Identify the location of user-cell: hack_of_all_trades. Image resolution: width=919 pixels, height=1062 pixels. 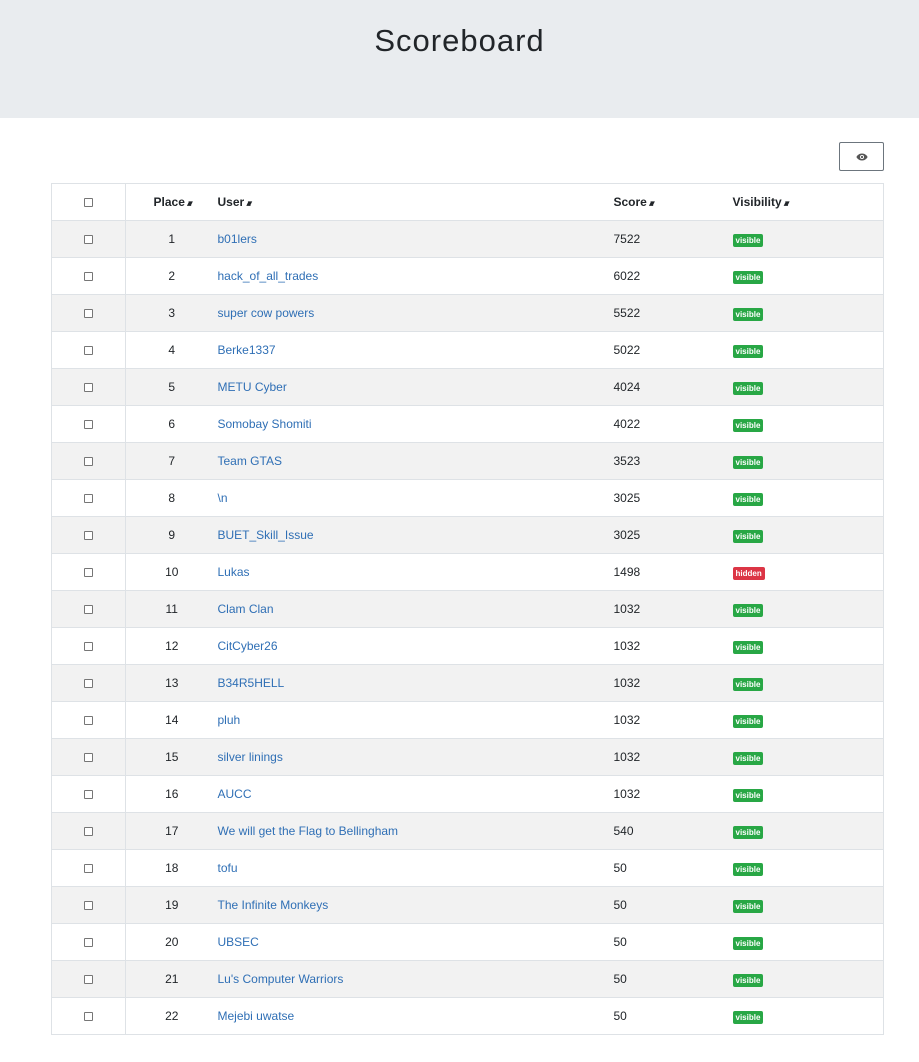
(415, 276).